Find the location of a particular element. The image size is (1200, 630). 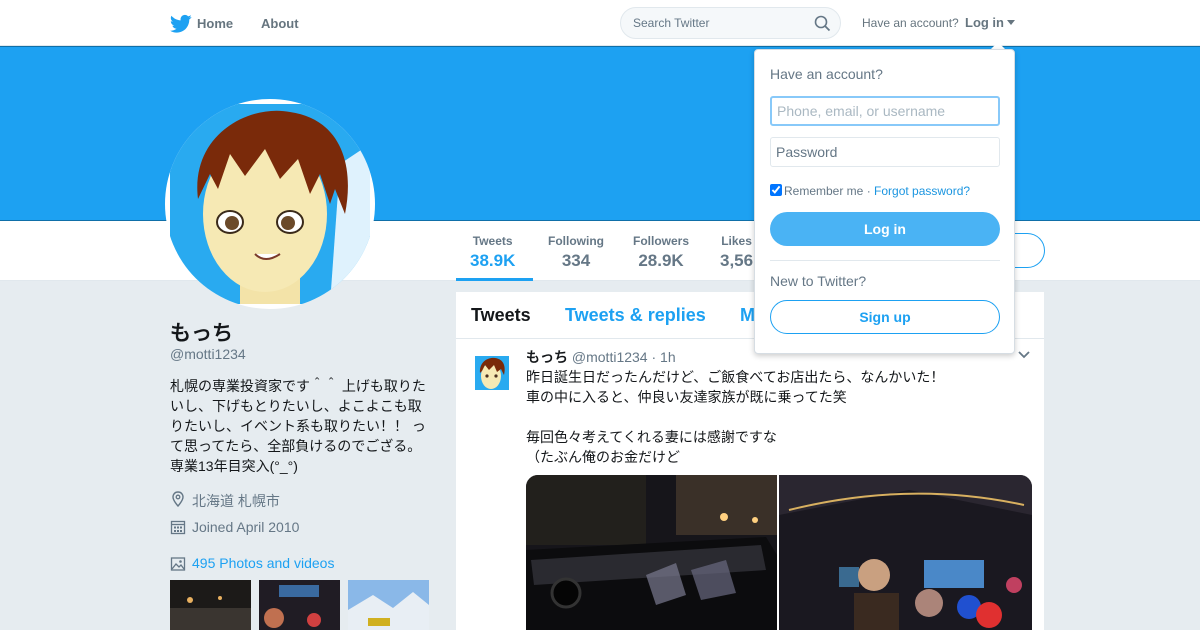

username-field is located at coordinates (885, 111).